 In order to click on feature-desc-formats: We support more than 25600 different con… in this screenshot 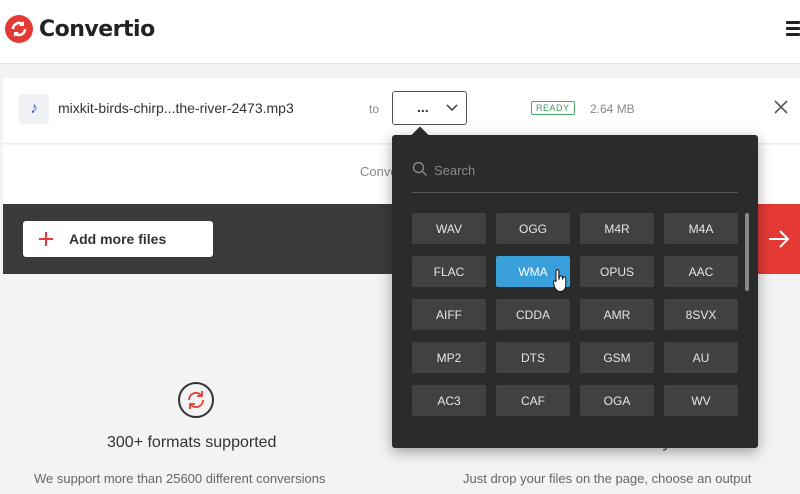, I will do `click(180, 478)`.